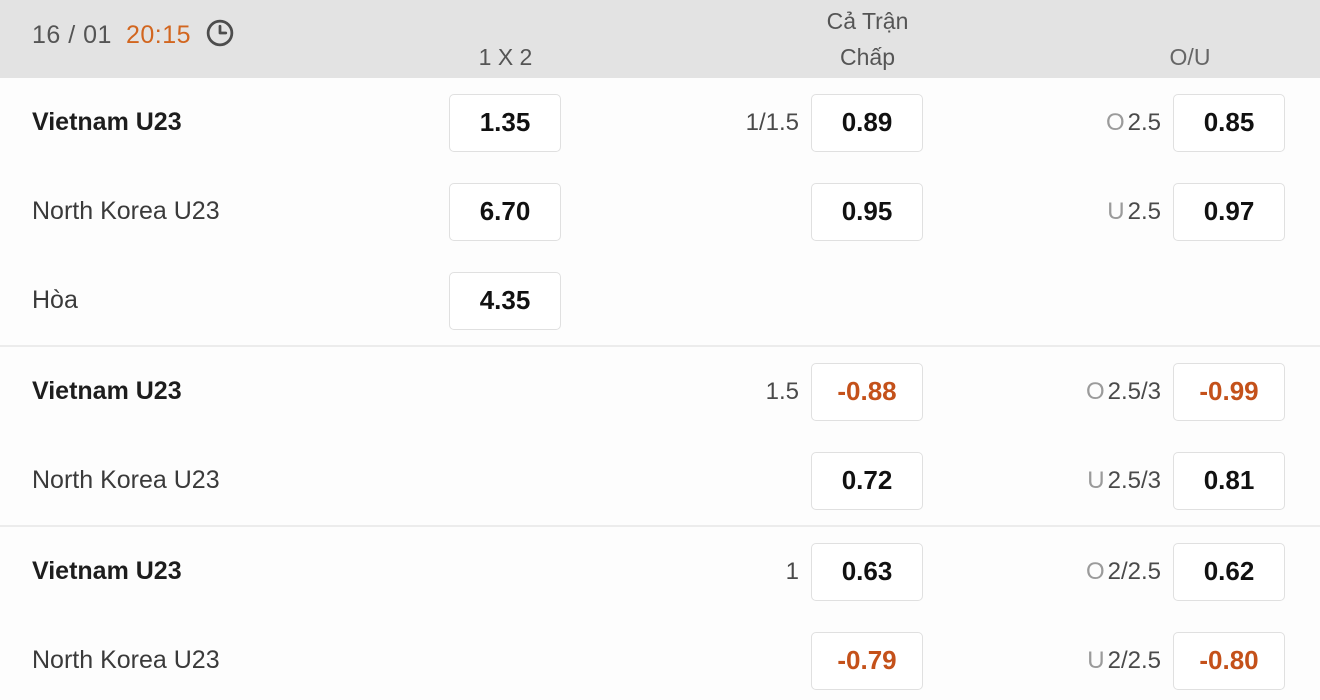 The width and height of the screenshot is (1320, 700). I want to click on over-under-line-label: O 2/2.5, so click(1123, 572).